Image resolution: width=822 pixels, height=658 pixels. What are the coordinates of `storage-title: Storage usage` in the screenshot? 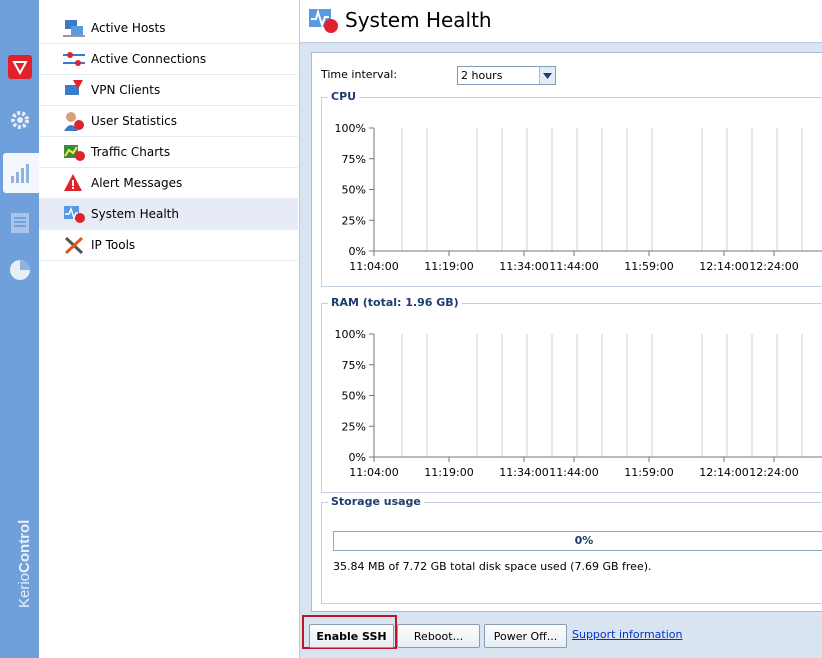 It's located at (376, 501).